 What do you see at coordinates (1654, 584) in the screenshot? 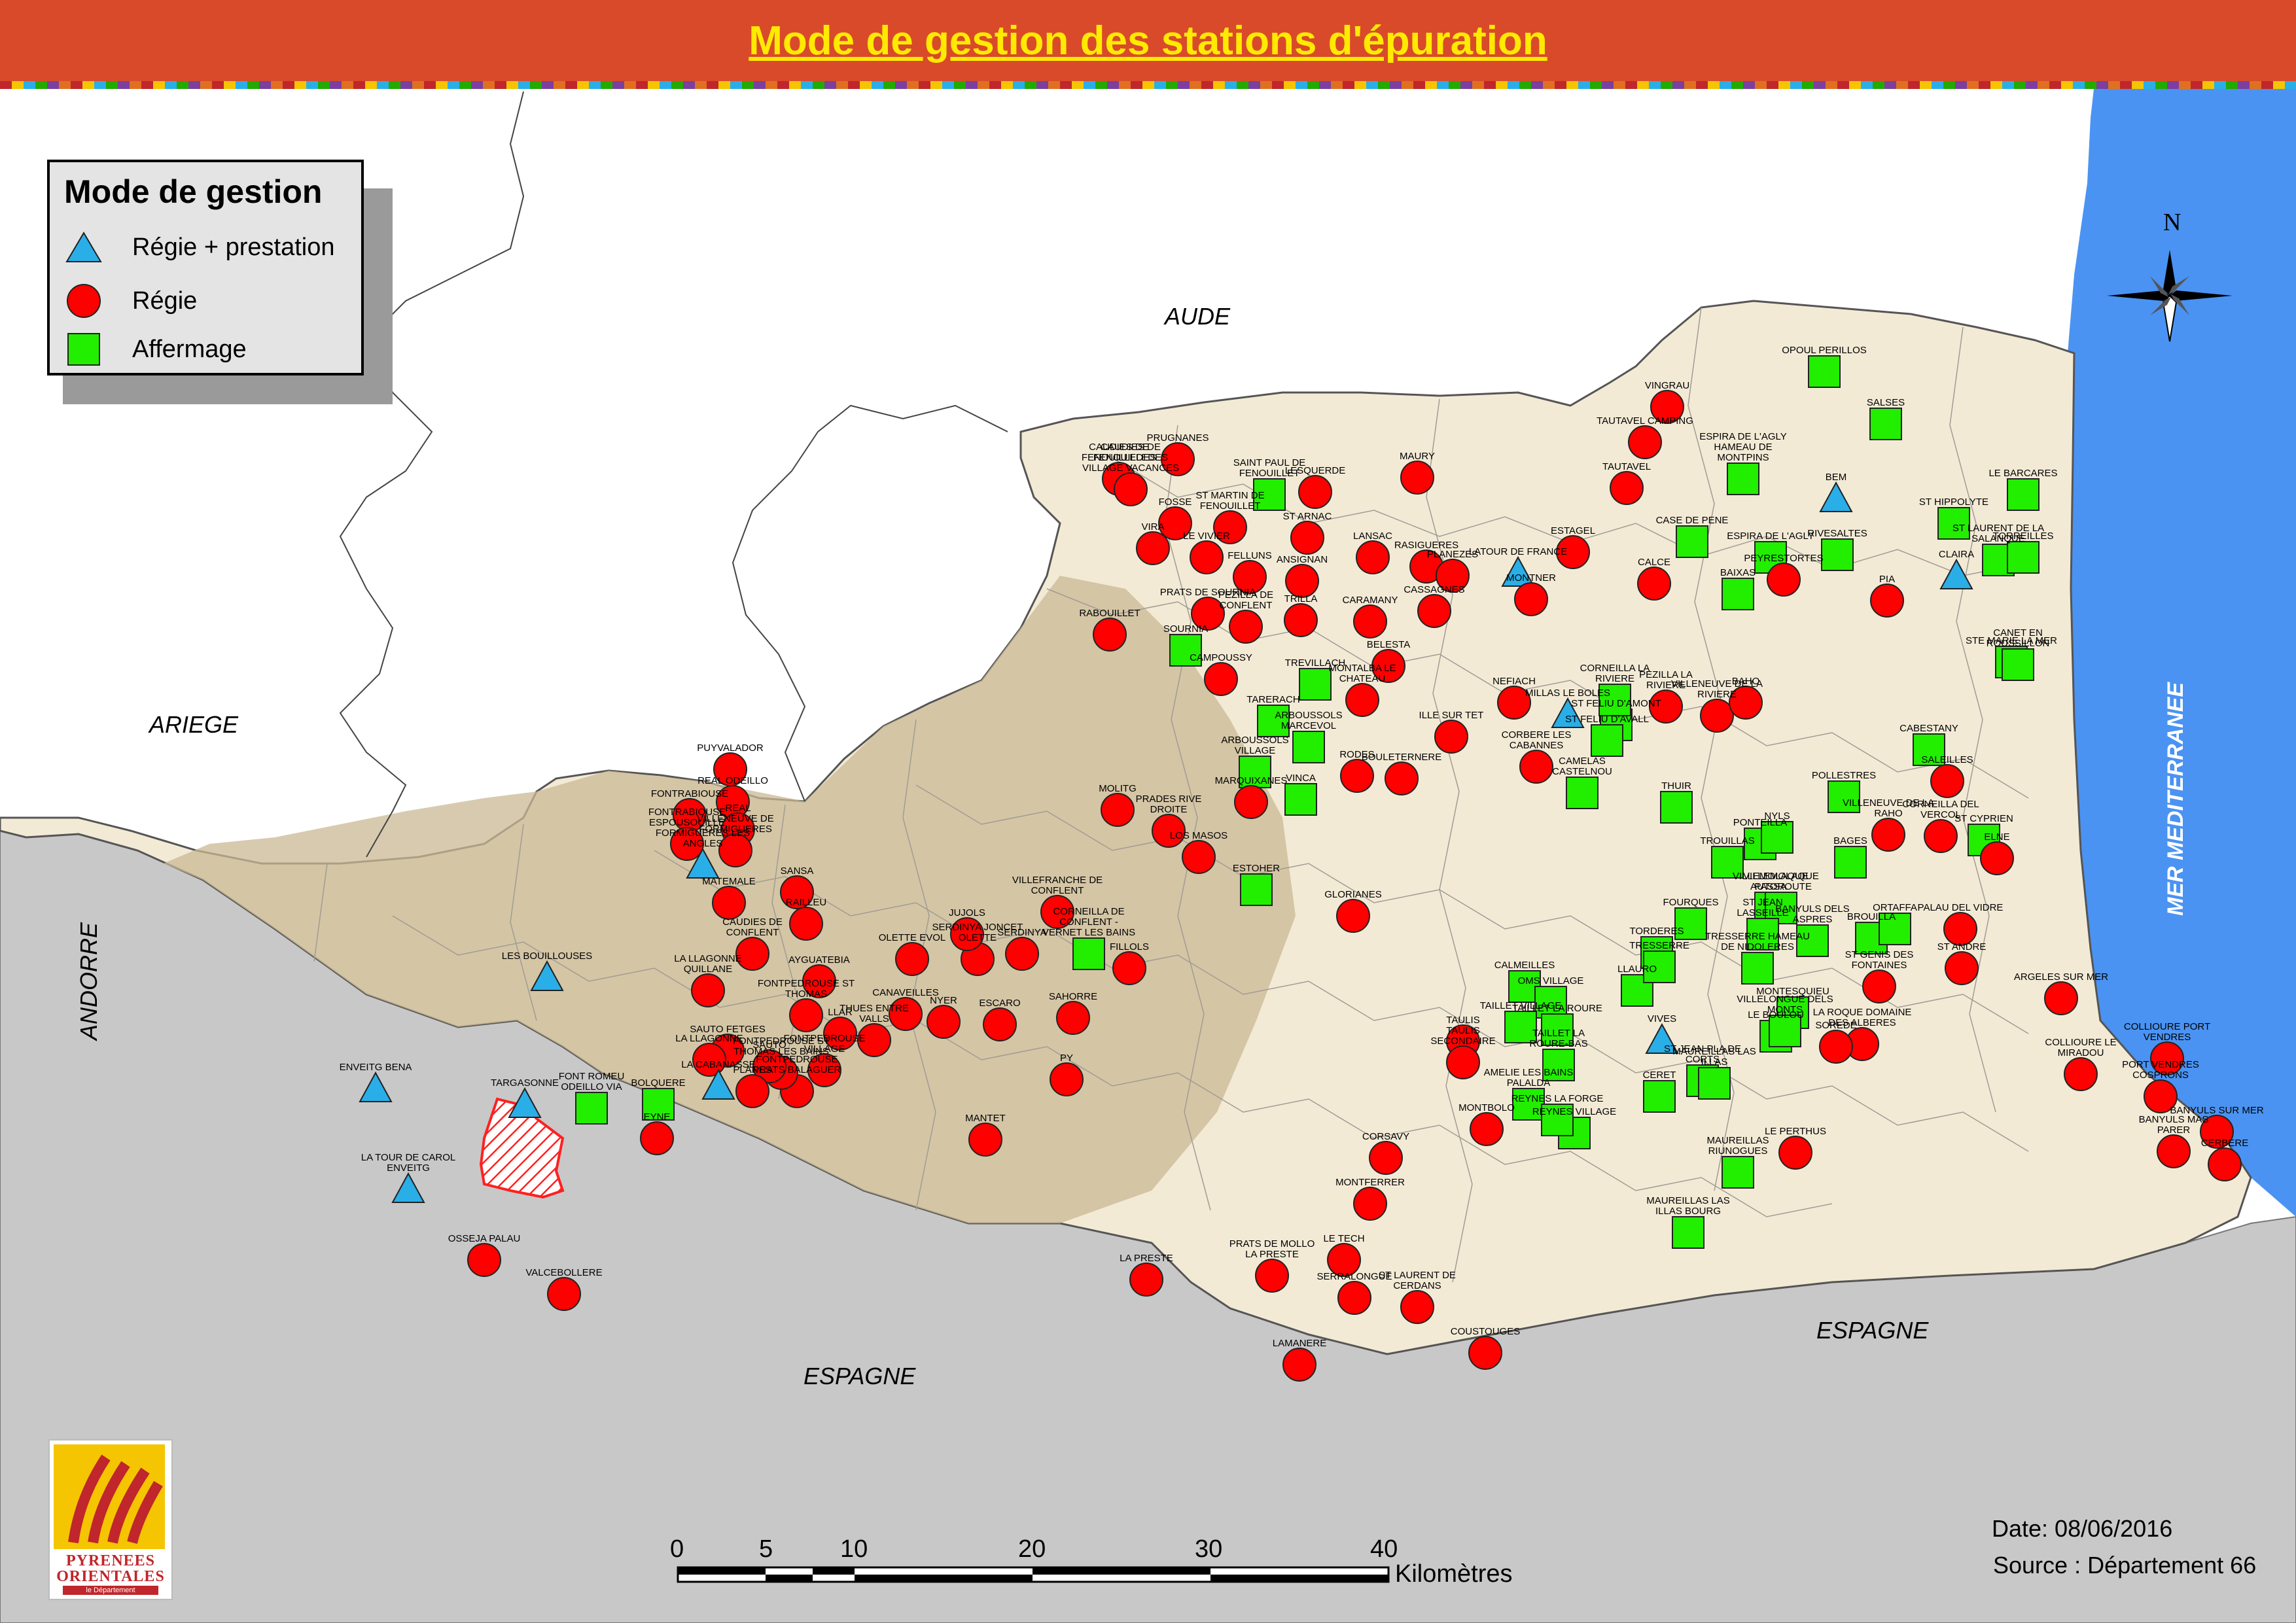
I see `station-marker-calce` at bounding box center [1654, 584].